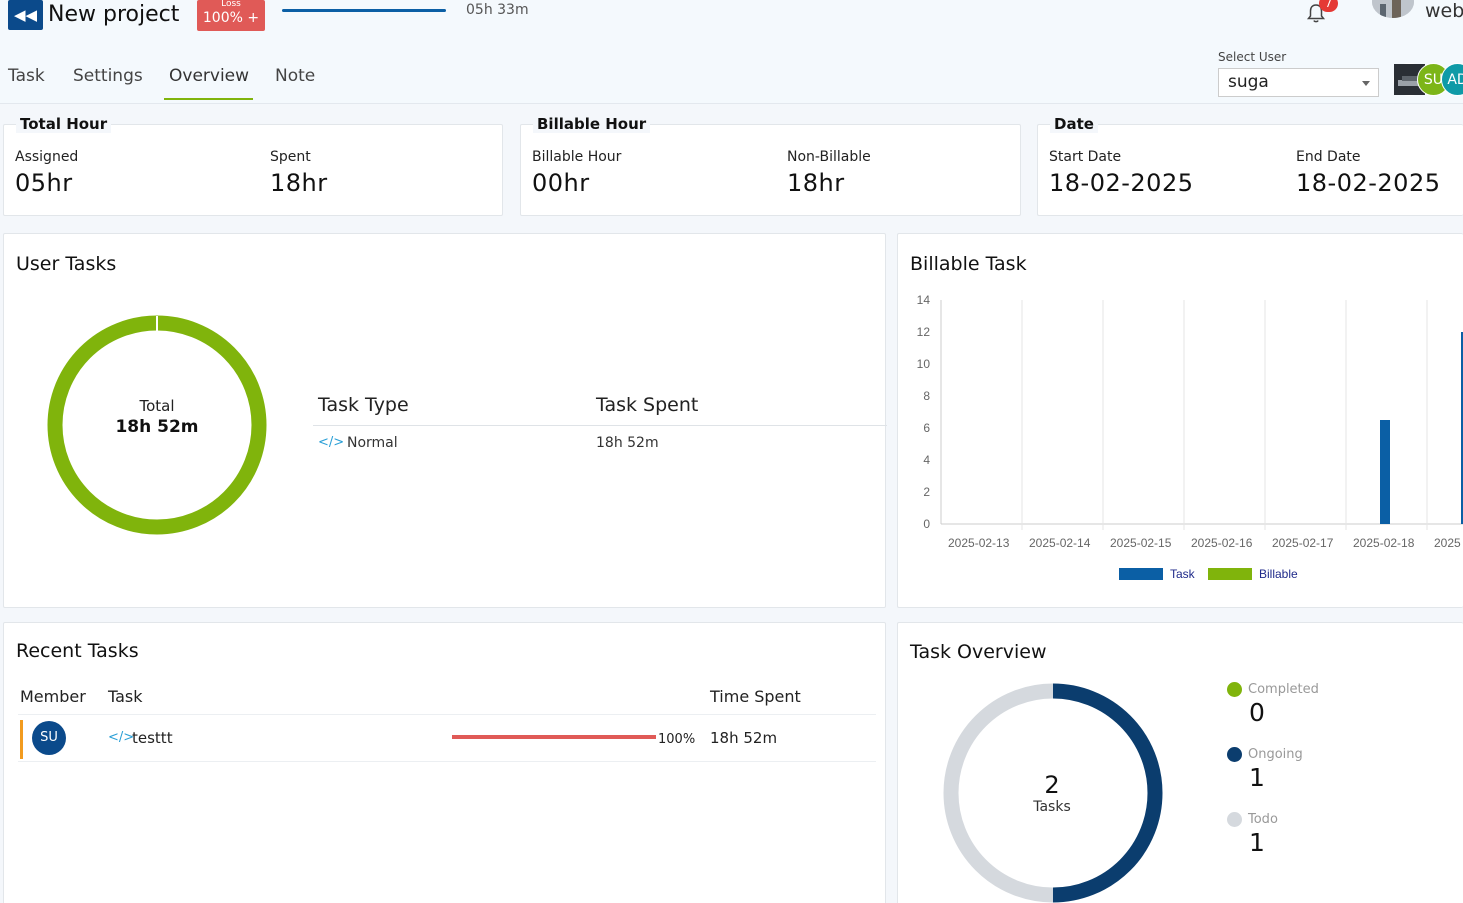 The image size is (1463, 903). I want to click on header-divider, so click(447, 714).